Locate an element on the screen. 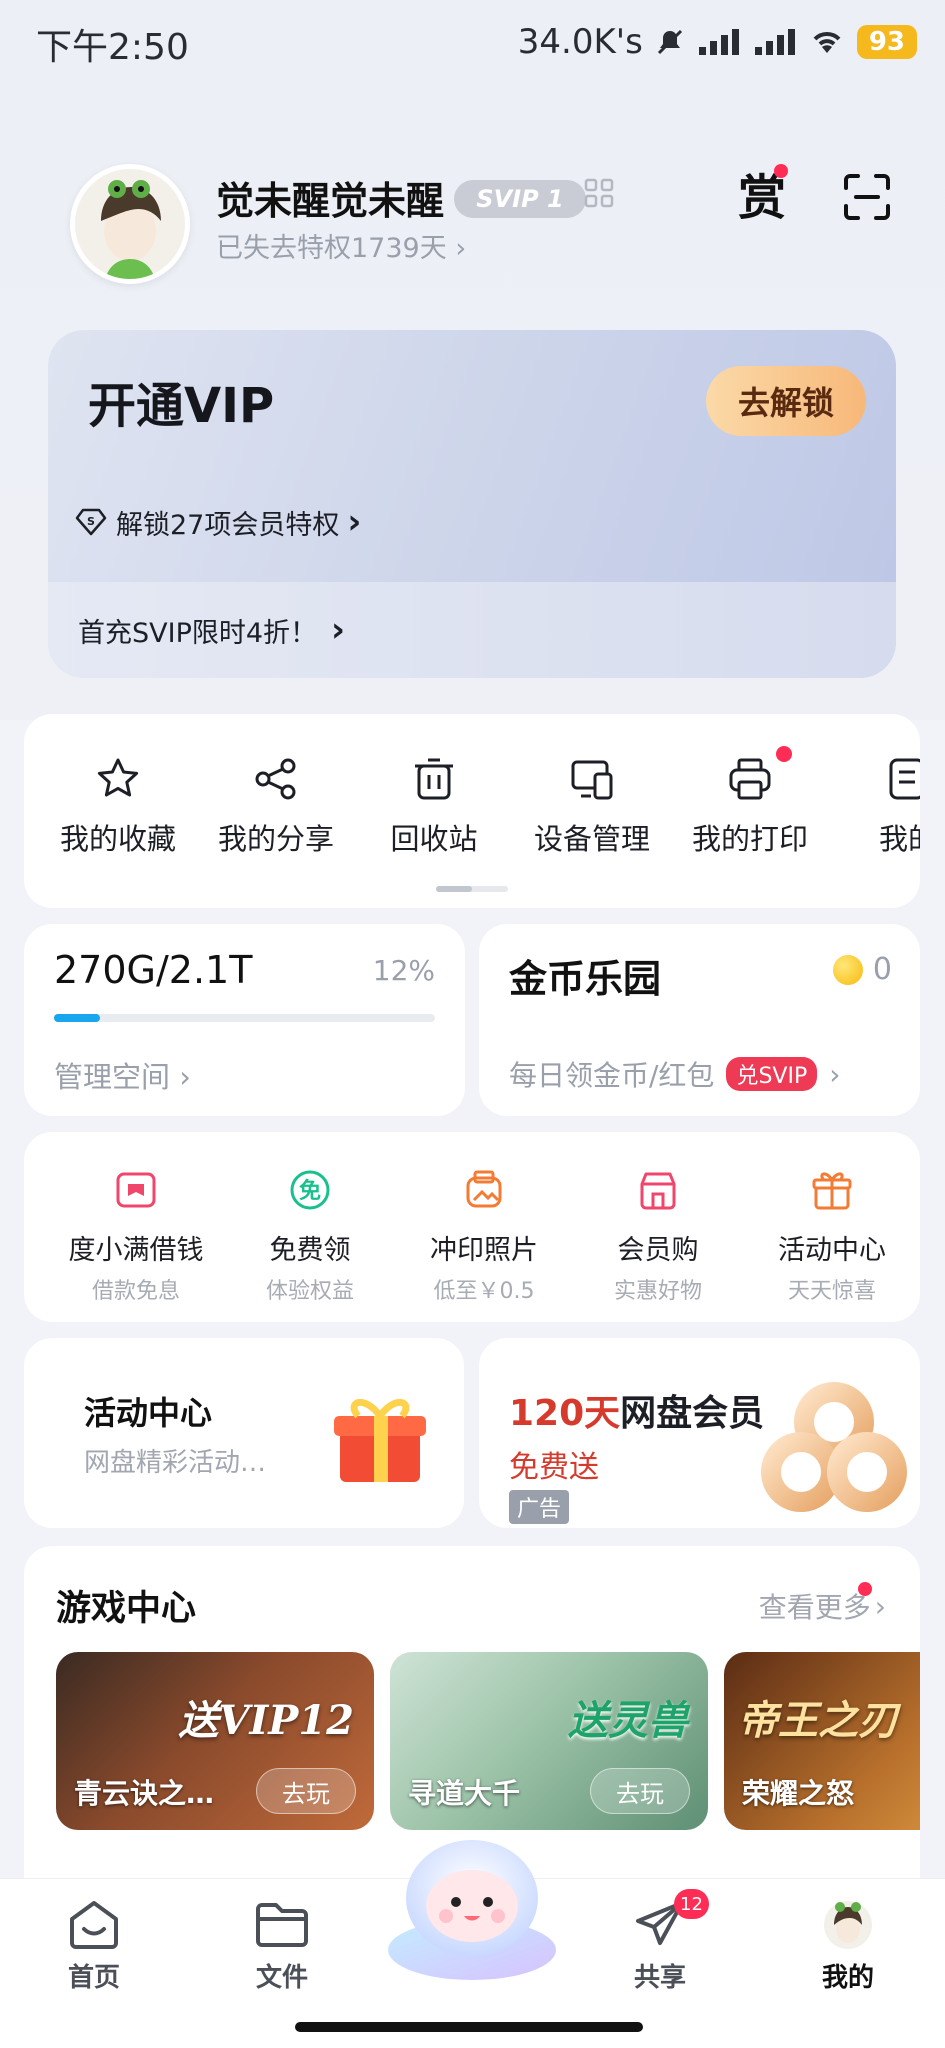 The width and height of the screenshot is (945, 2048). tool-recycle-bin: 回收站 is located at coordinates (434, 807).